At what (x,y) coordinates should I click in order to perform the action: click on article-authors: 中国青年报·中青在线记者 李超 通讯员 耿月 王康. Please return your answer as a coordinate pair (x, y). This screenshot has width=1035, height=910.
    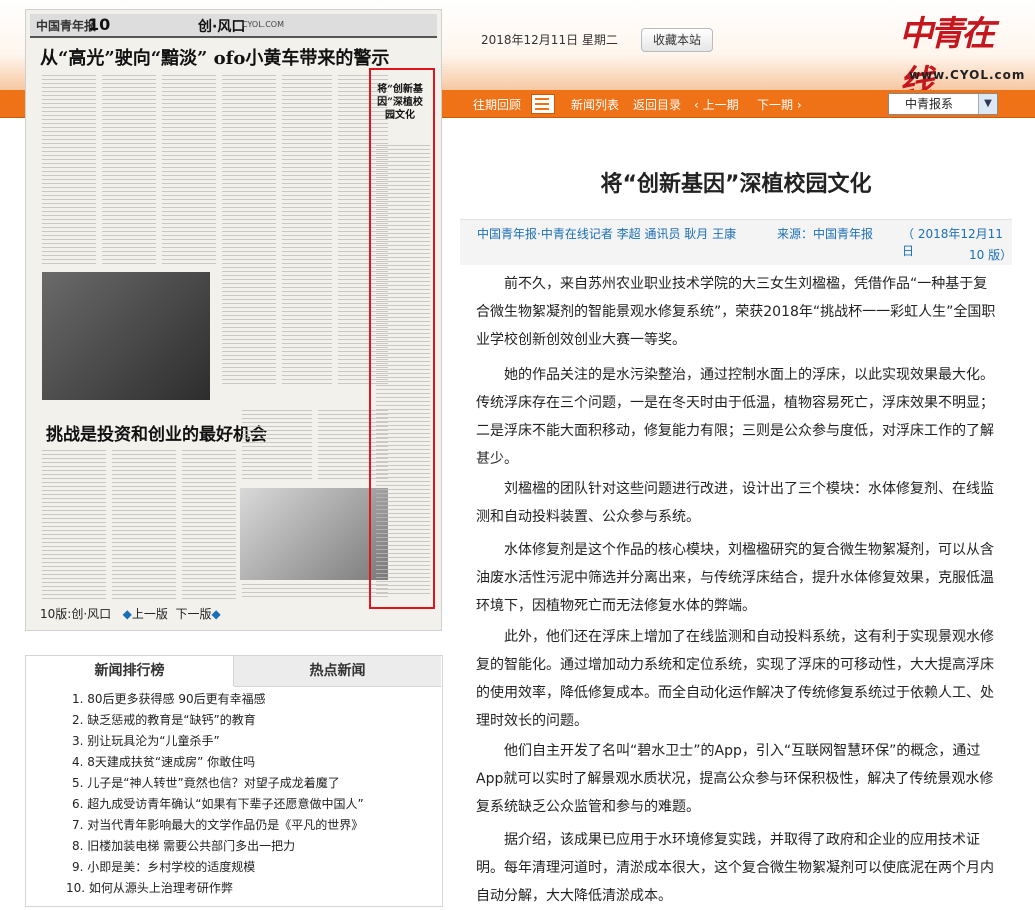
    Looking at the image, I should click on (607, 234).